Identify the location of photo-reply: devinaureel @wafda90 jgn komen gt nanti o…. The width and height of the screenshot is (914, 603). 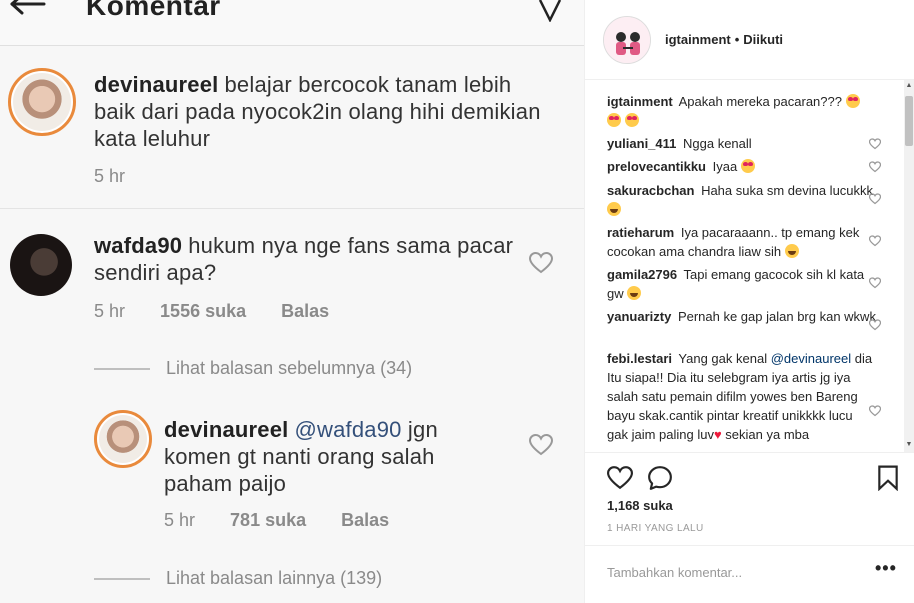
(292, 475).